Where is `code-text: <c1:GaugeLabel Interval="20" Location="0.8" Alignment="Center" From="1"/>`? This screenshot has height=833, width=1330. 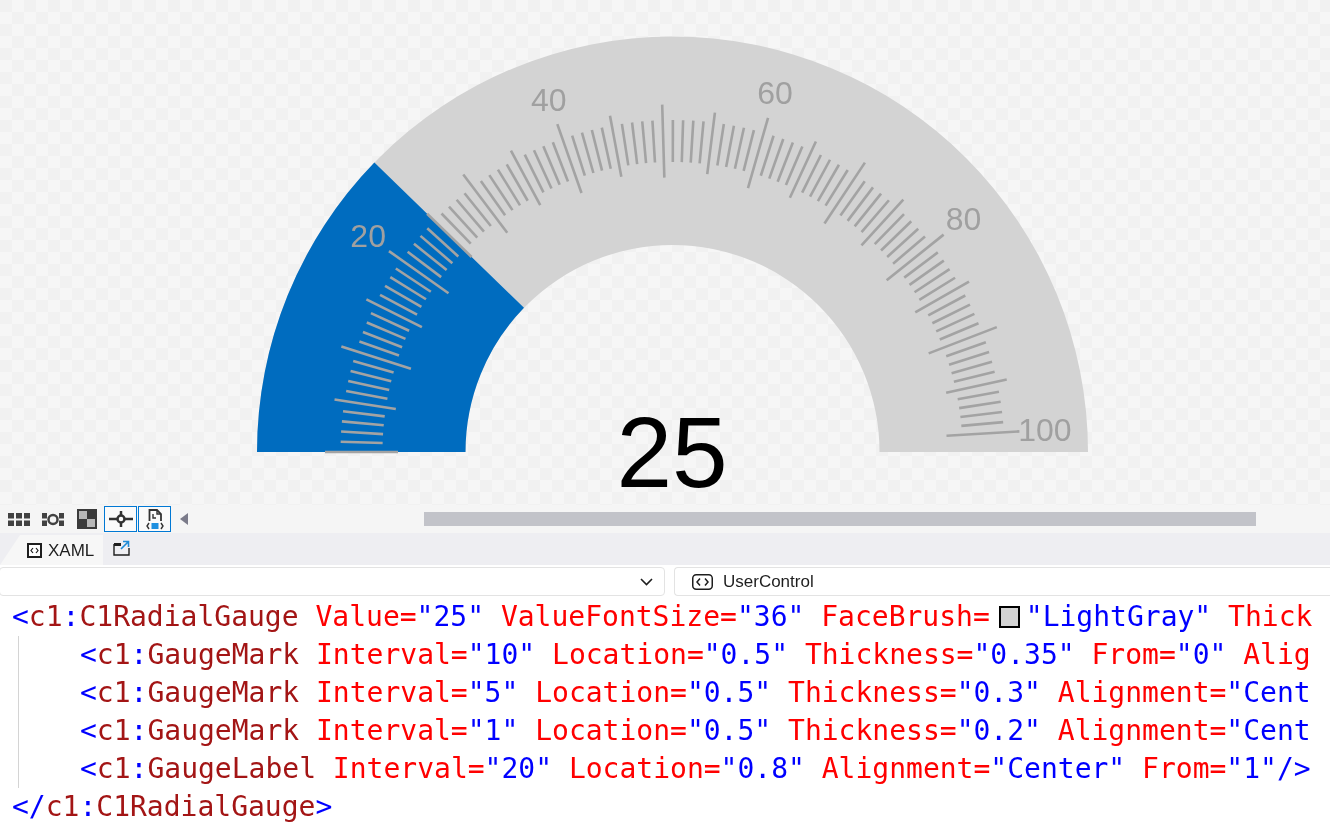
code-text: <c1:GaugeLabel Interval="20" Location="0.8" Alignment="Center" From="1"/> is located at coordinates (695, 769).